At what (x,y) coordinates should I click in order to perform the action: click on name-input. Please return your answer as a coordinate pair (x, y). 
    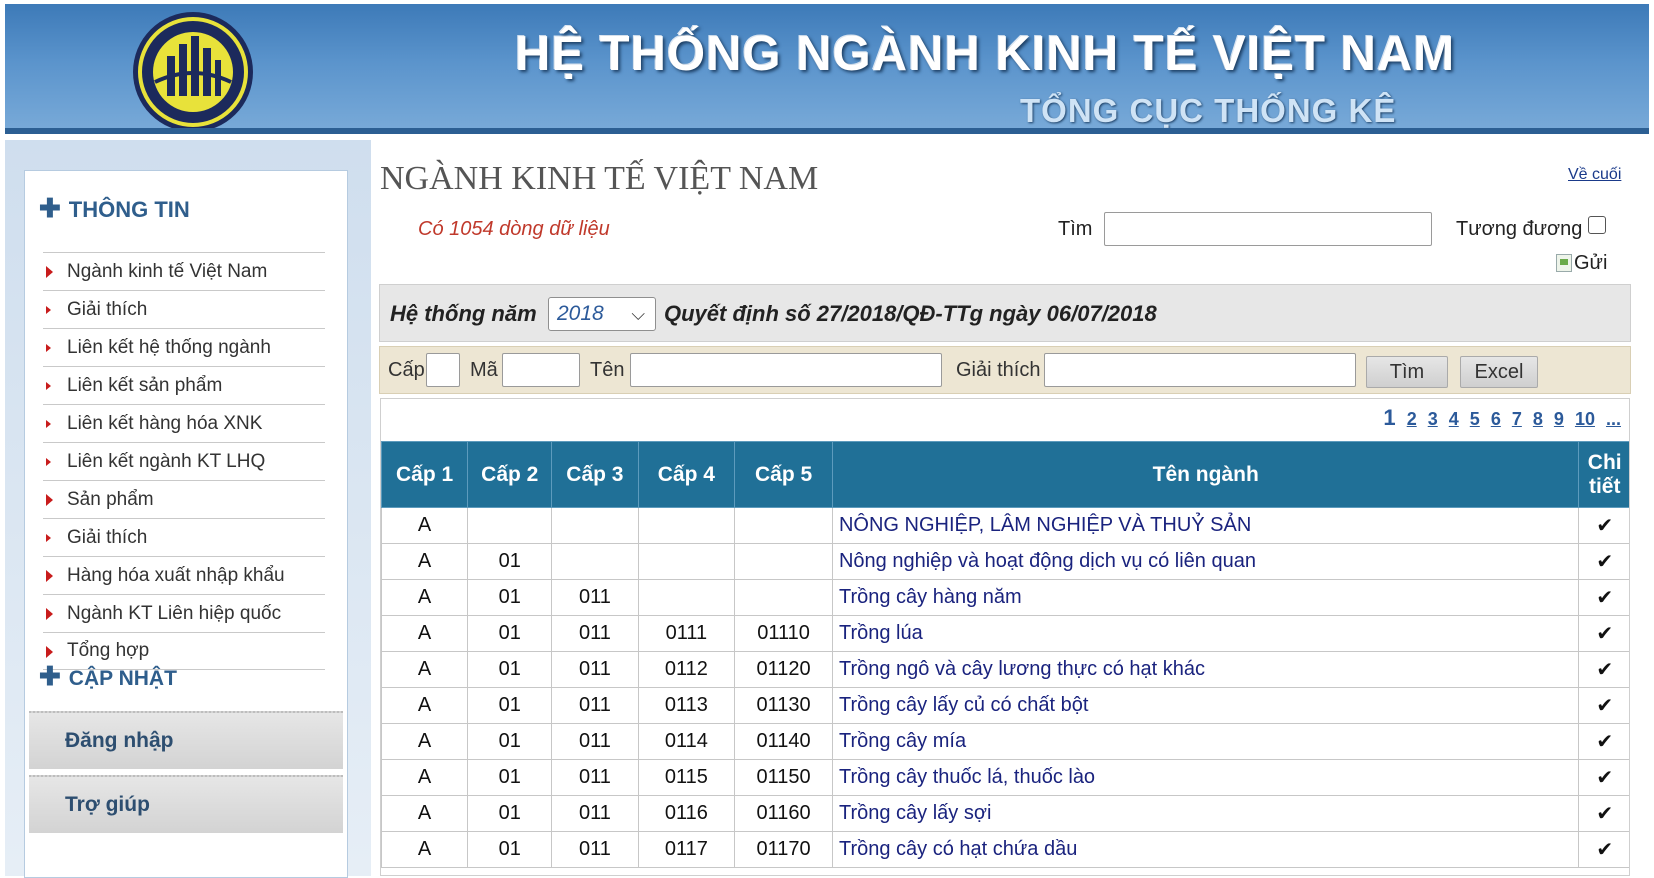
    Looking at the image, I should click on (786, 370).